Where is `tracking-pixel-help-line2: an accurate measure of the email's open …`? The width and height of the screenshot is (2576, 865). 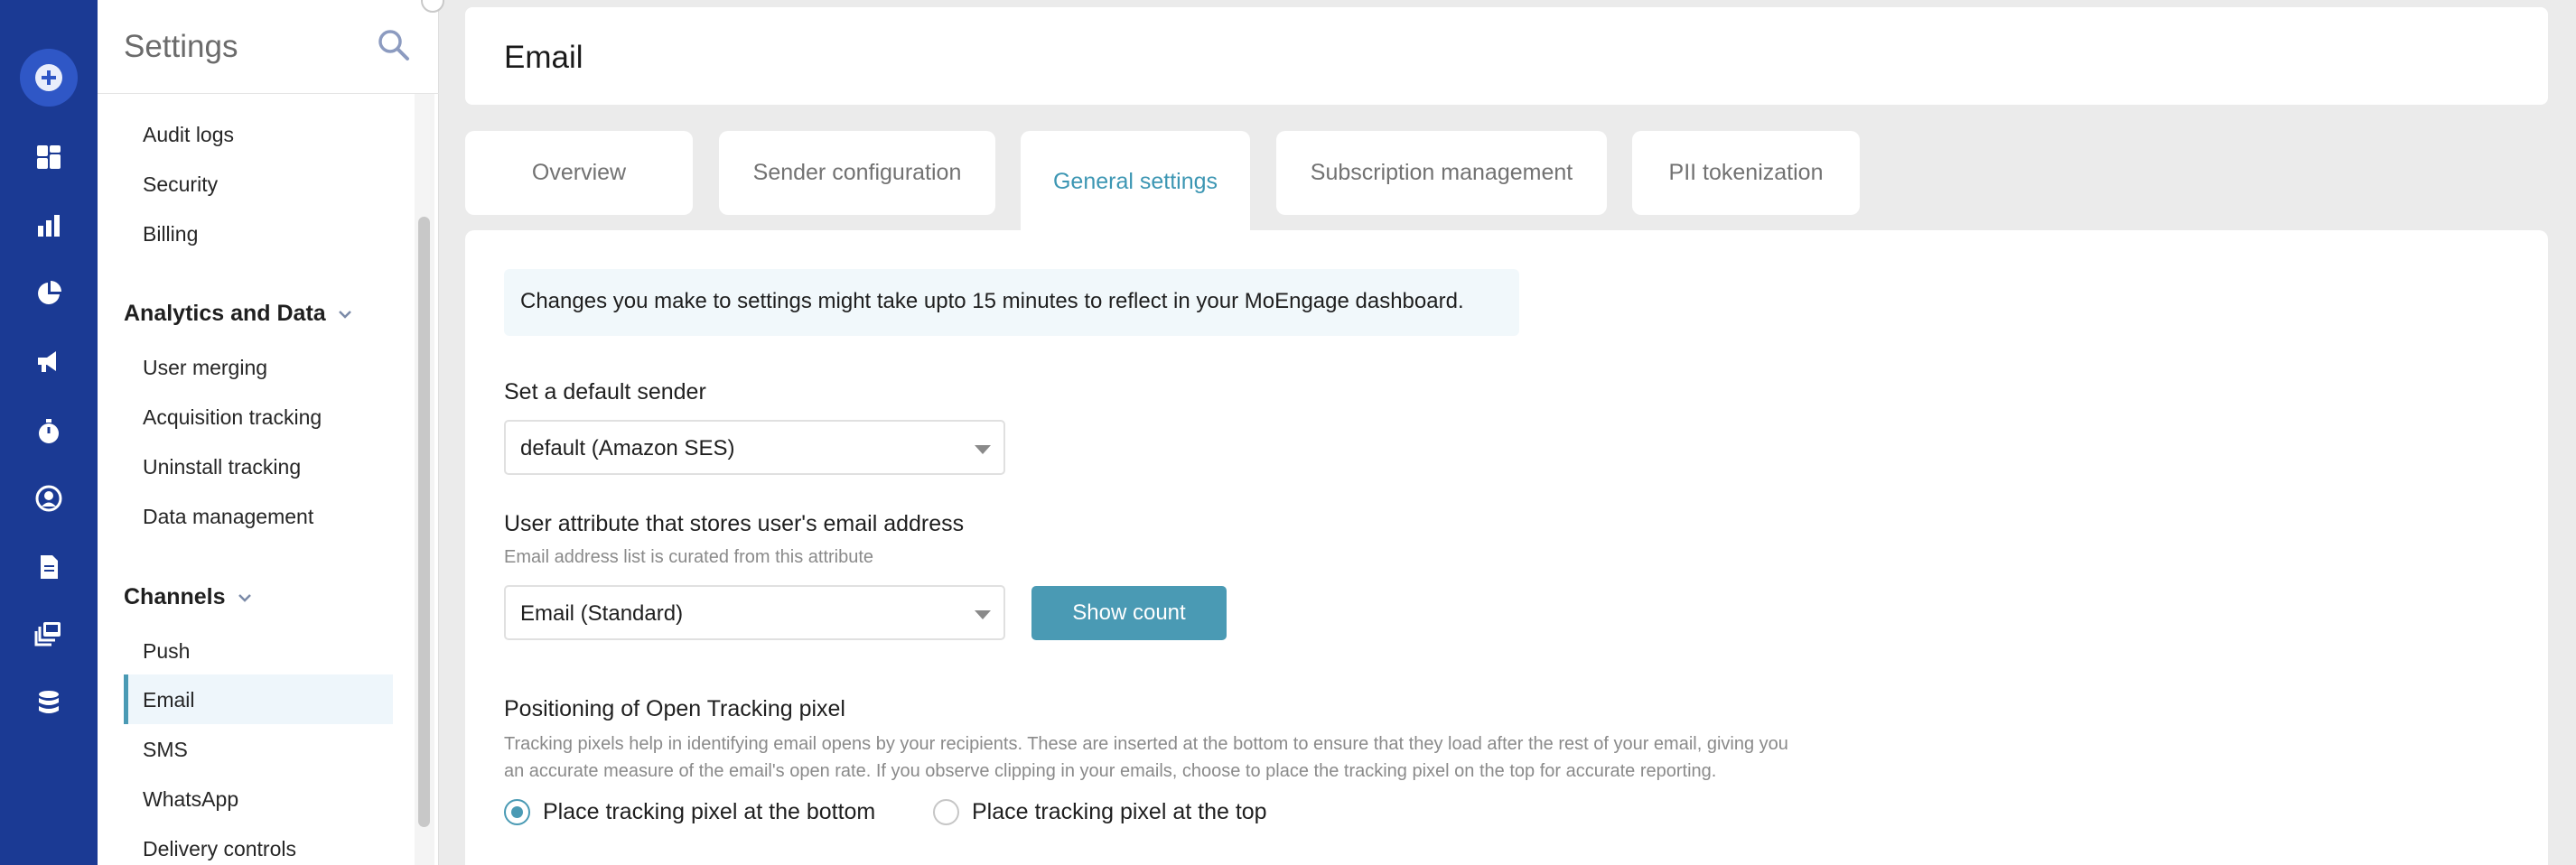
tracking-pixel-help-line2: an accurate measure of the email's open … is located at coordinates (1110, 771).